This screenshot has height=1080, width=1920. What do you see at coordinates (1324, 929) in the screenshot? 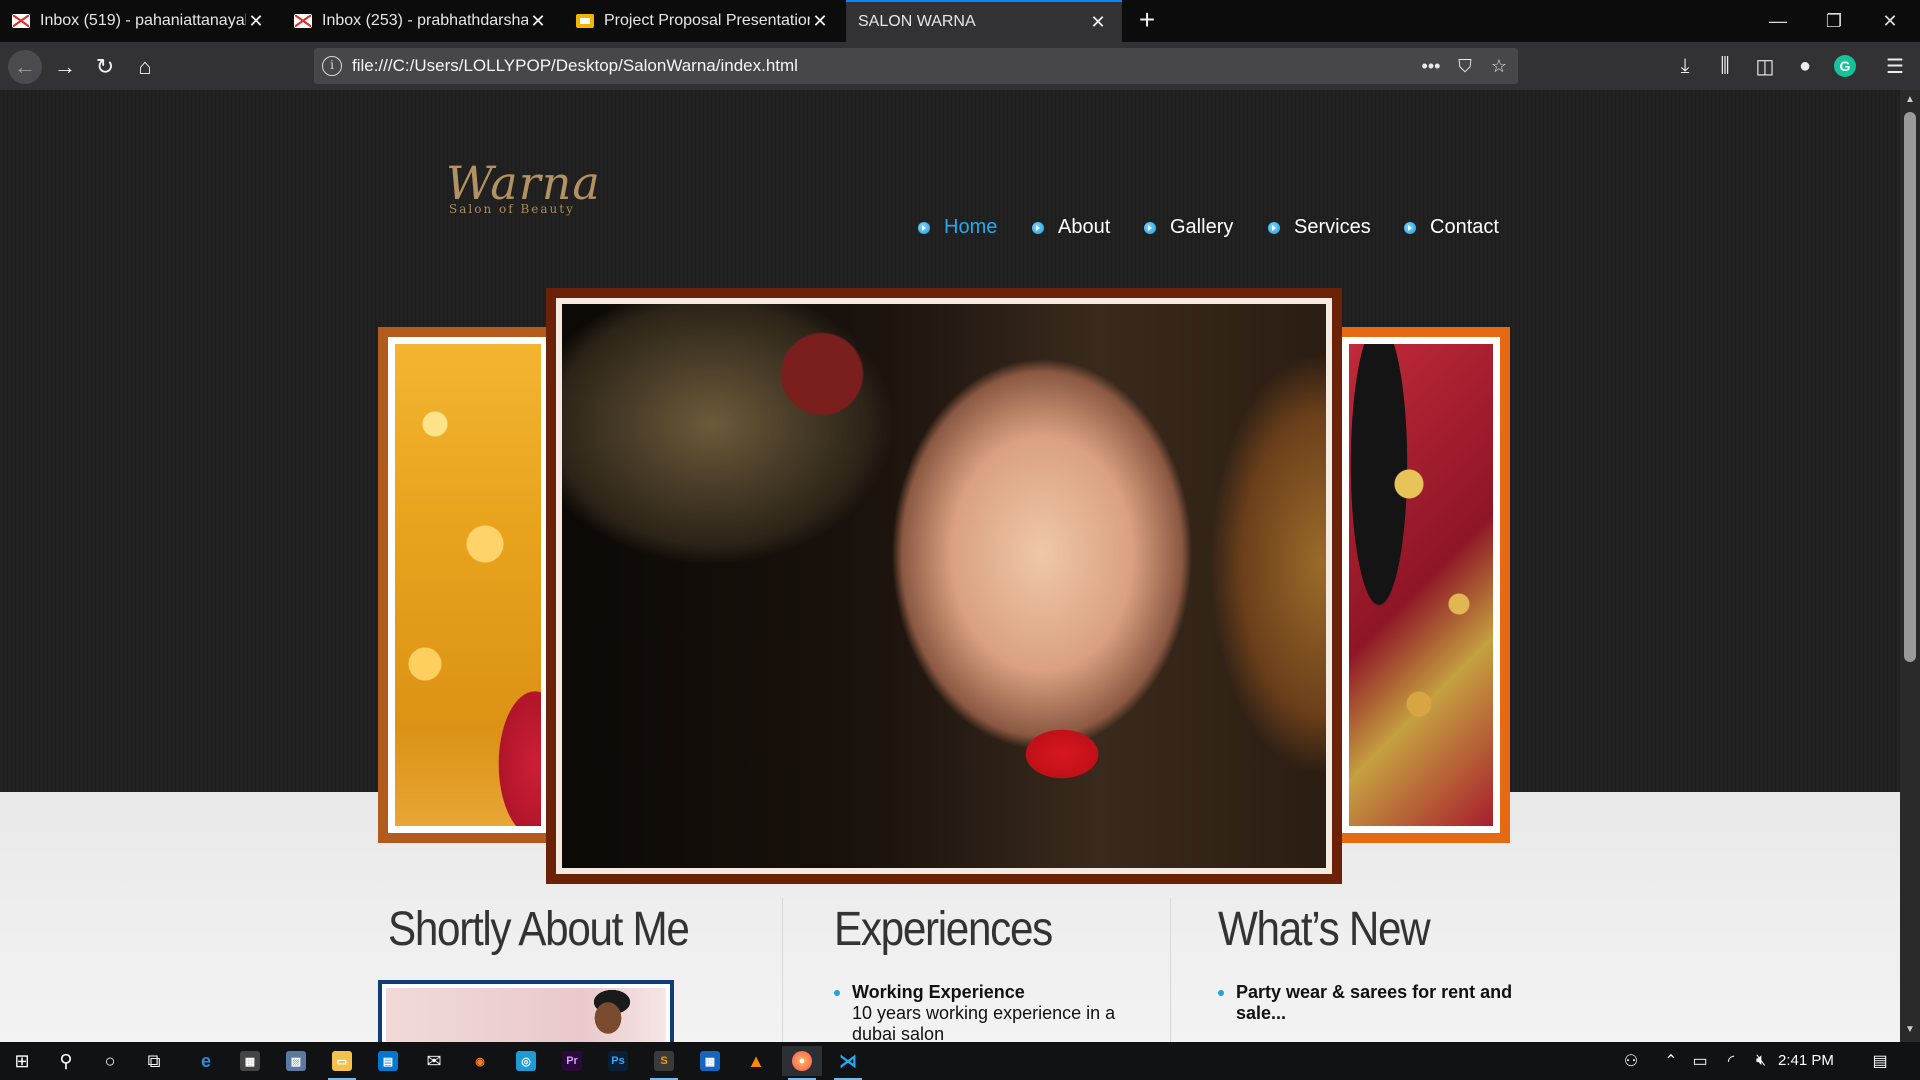
I see `whats-new-heading: What’s New` at bounding box center [1324, 929].